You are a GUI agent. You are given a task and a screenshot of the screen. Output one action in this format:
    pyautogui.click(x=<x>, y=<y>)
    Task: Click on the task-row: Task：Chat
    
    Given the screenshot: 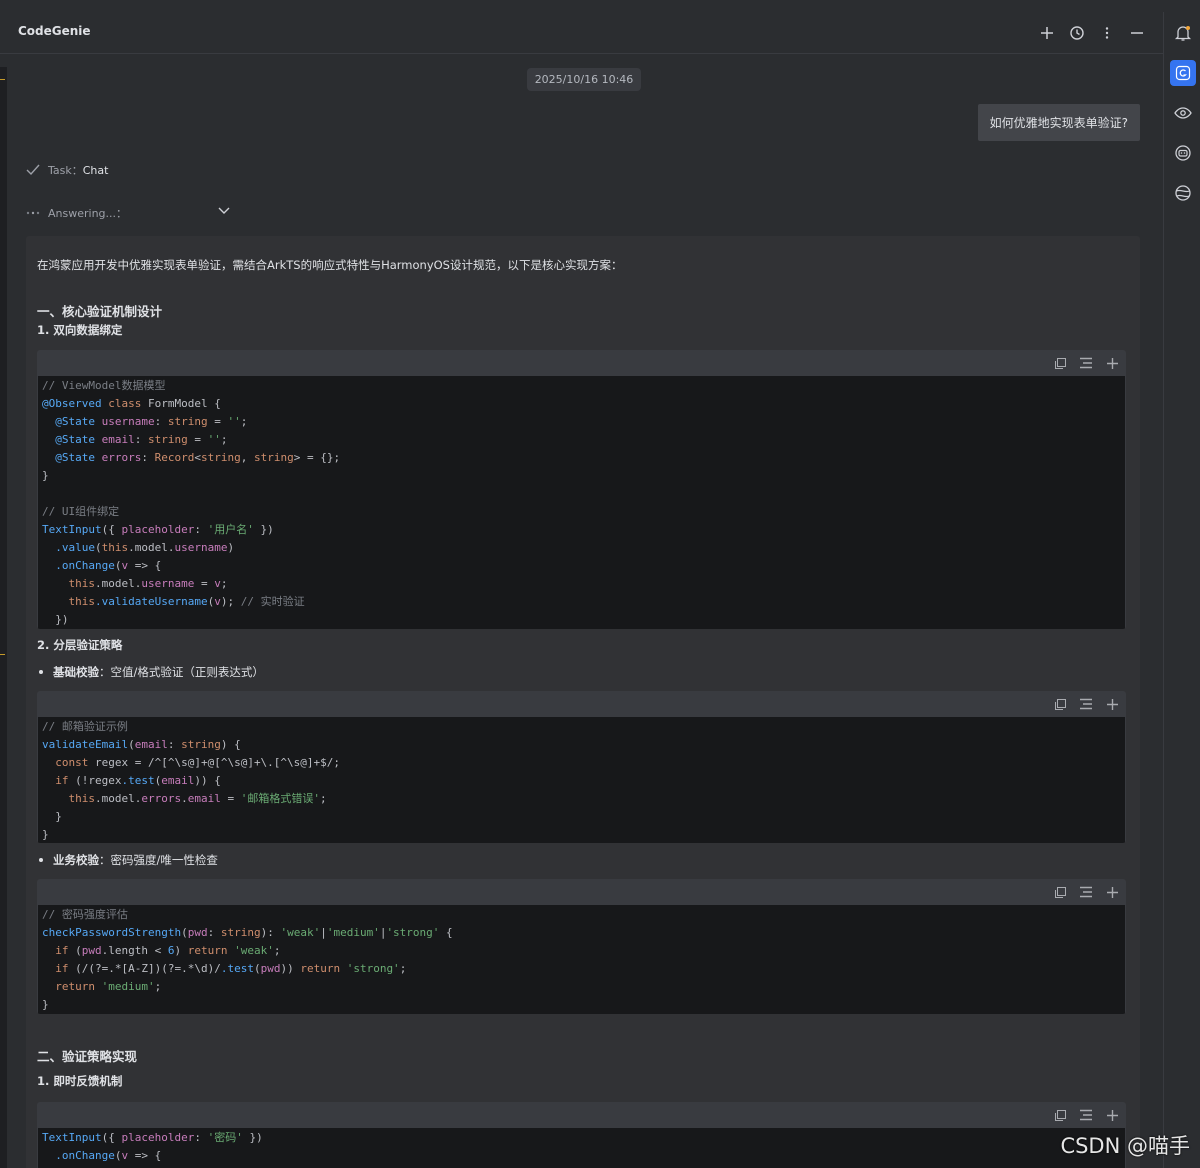 What is the action you would take?
    pyautogui.click(x=67, y=170)
    